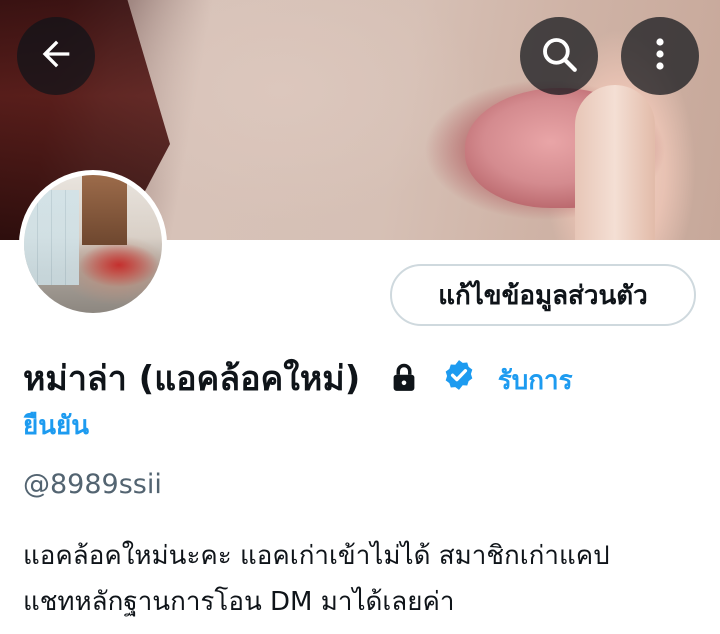 This screenshot has height=634, width=720. I want to click on more-vertical-icon, so click(660, 56).